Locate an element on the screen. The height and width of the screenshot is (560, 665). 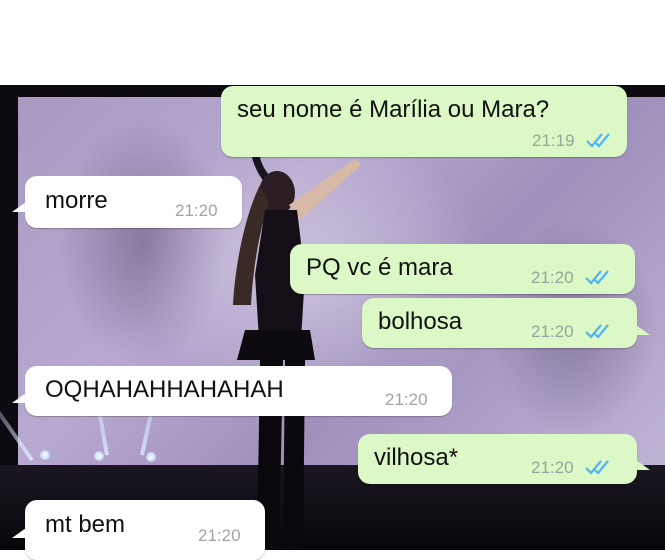
message-bubble-outgoing: seu nome é Marília ou Mara? 21:19 is located at coordinates (424, 121).